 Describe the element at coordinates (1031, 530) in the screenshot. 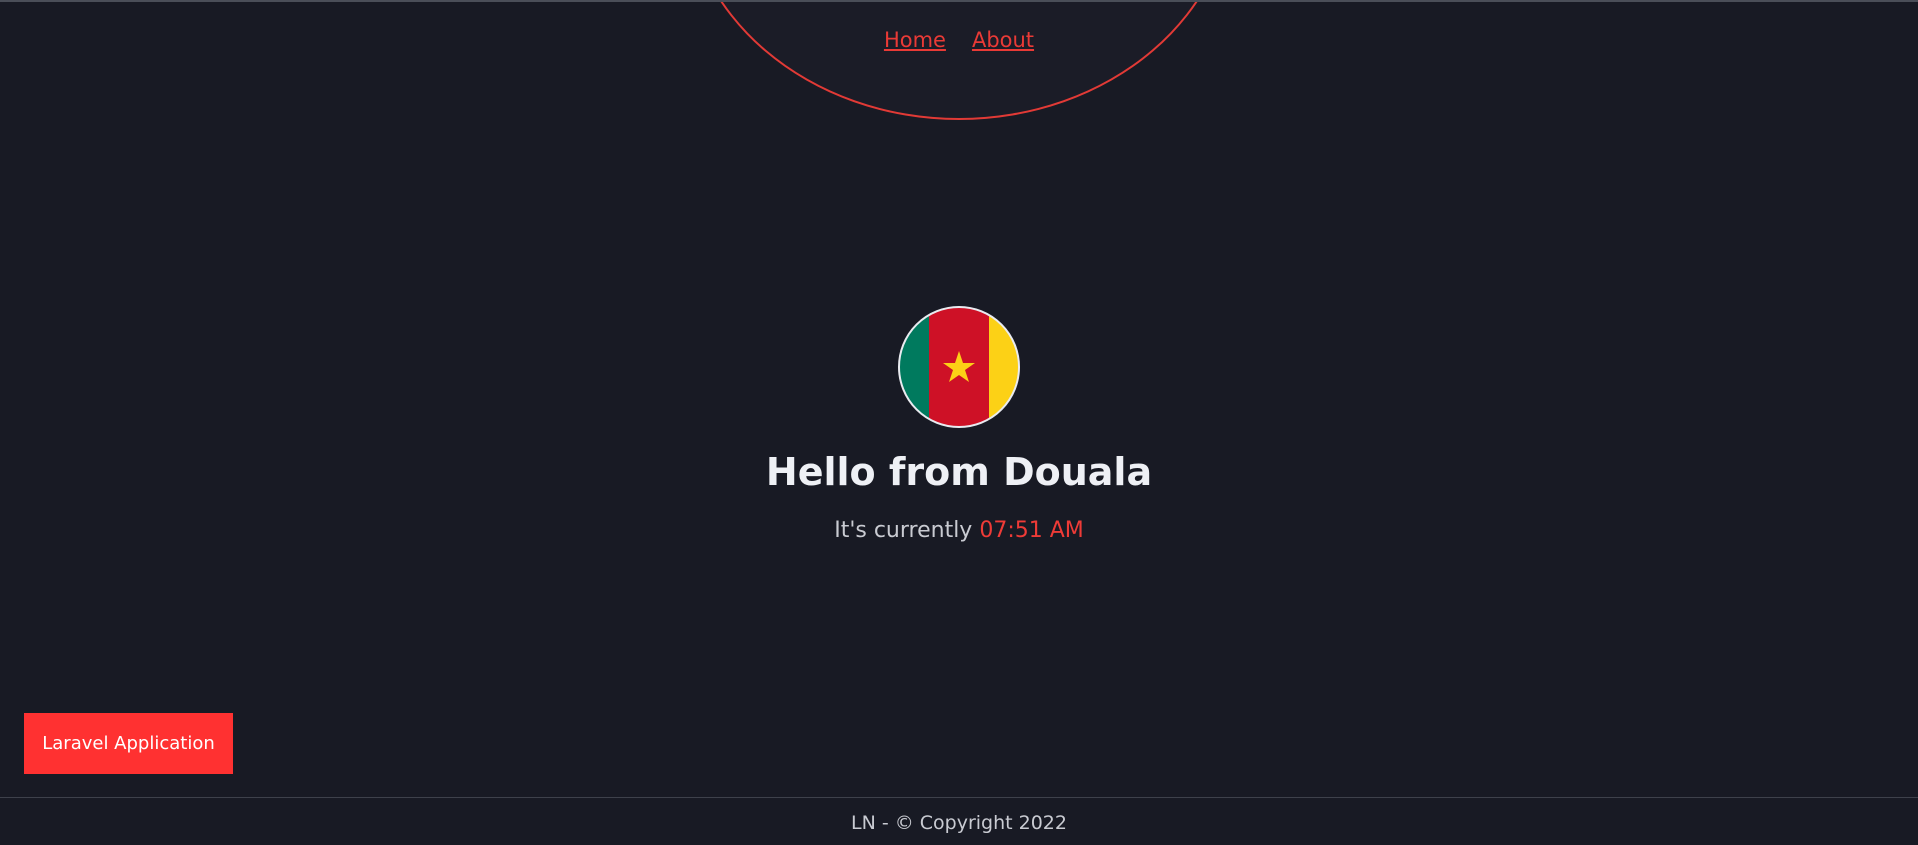

I see `current-time-value: 07:51 AM` at that location.